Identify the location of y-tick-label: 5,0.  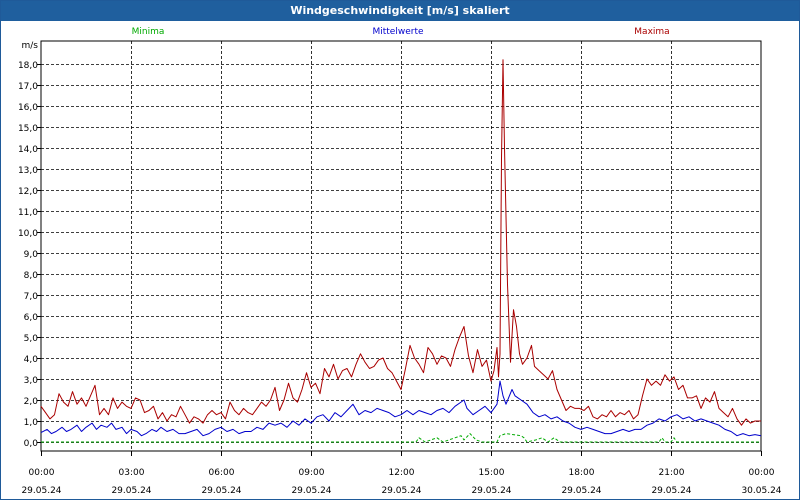
(31, 339).